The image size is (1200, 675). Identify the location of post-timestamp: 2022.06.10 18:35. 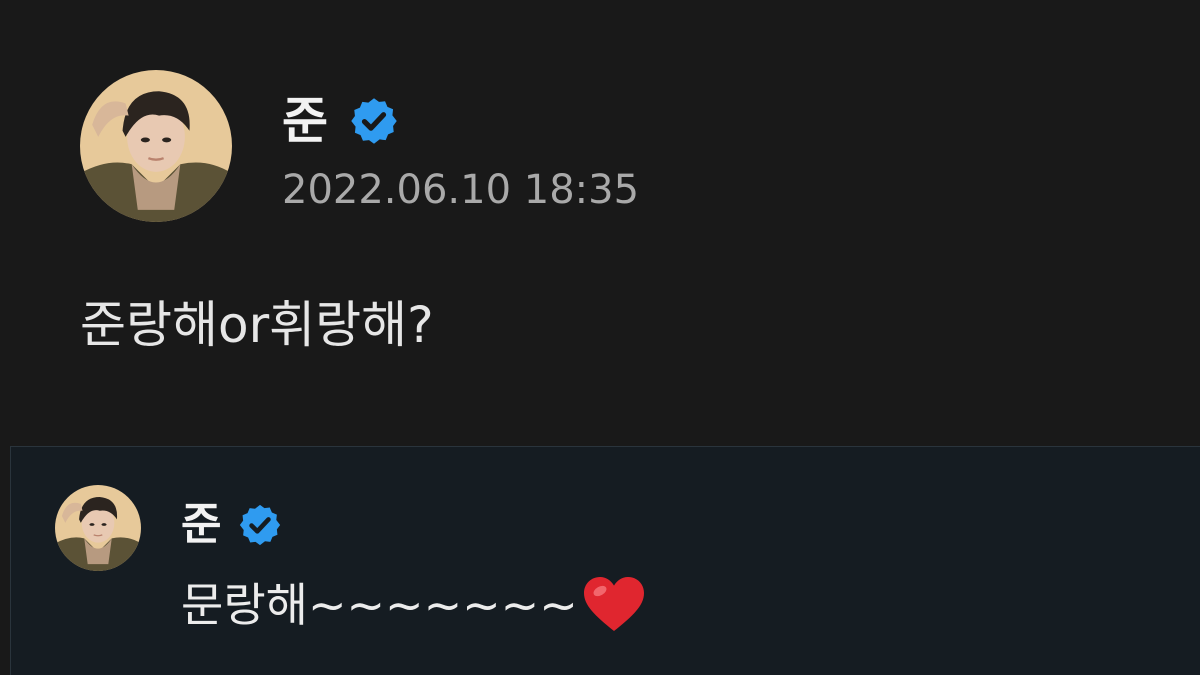
(460, 190).